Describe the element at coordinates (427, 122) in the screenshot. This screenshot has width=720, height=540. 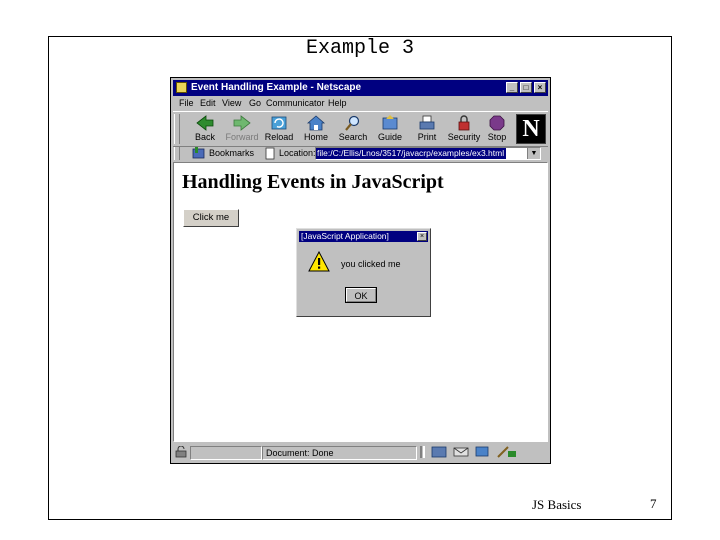
I see `print-icon` at that location.